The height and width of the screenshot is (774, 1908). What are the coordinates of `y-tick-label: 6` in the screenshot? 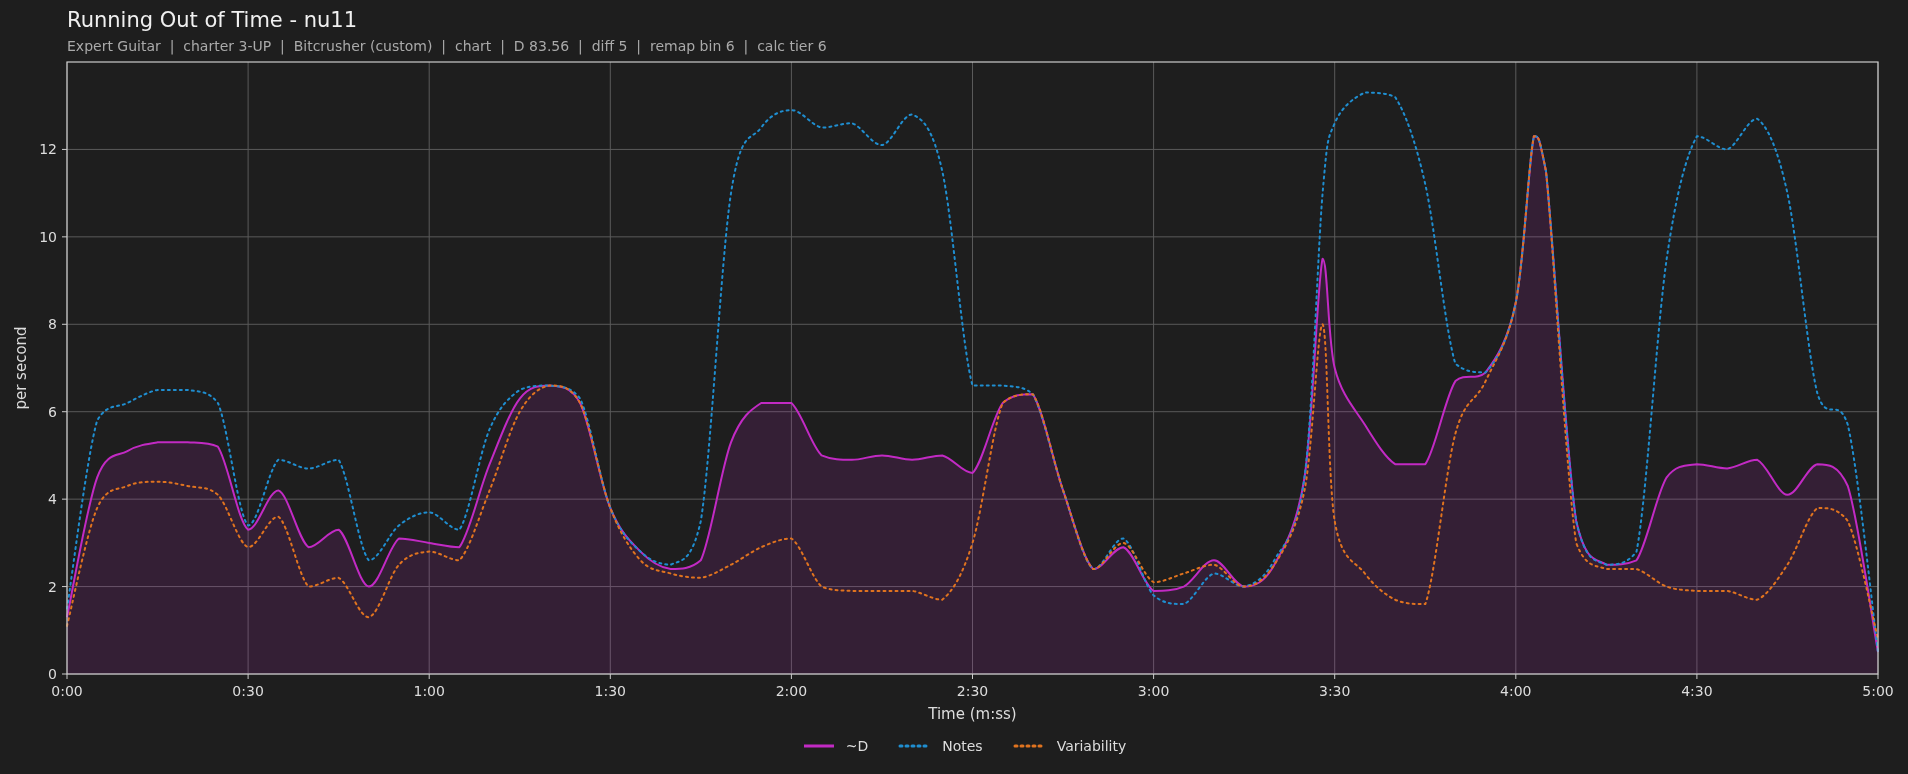 It's located at (52, 411).